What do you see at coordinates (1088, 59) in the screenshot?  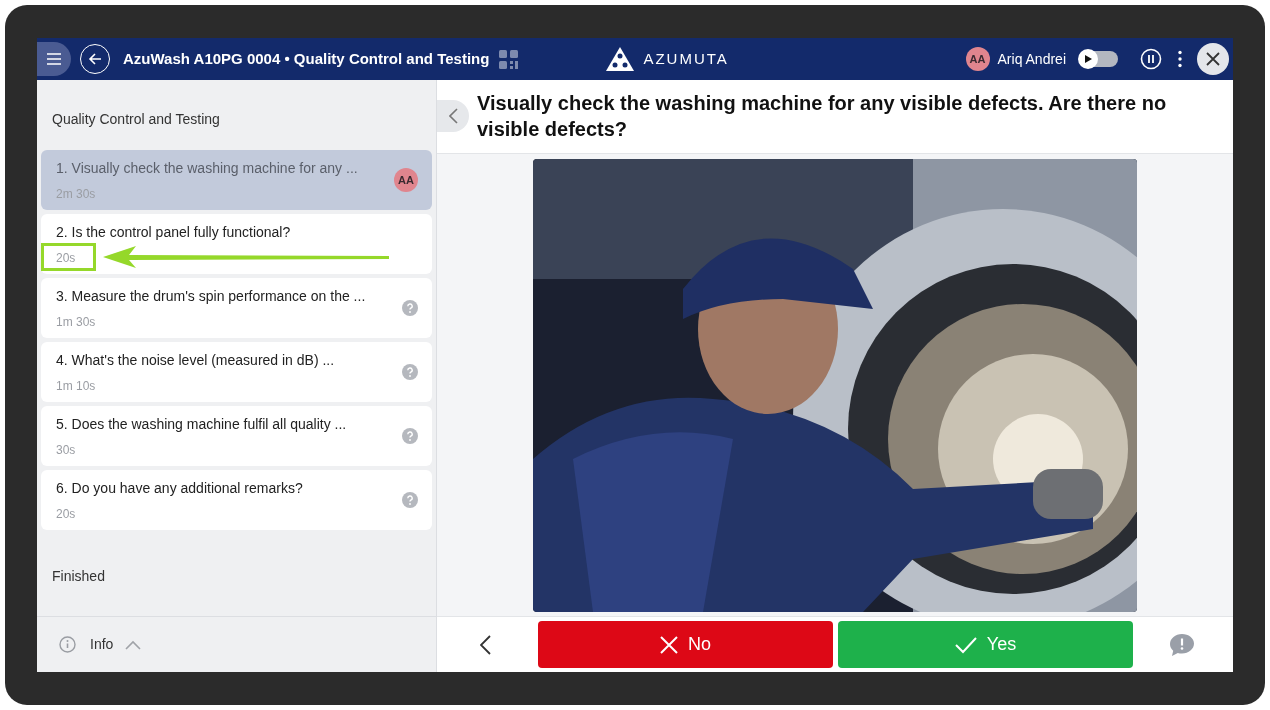 I see `play-icon` at bounding box center [1088, 59].